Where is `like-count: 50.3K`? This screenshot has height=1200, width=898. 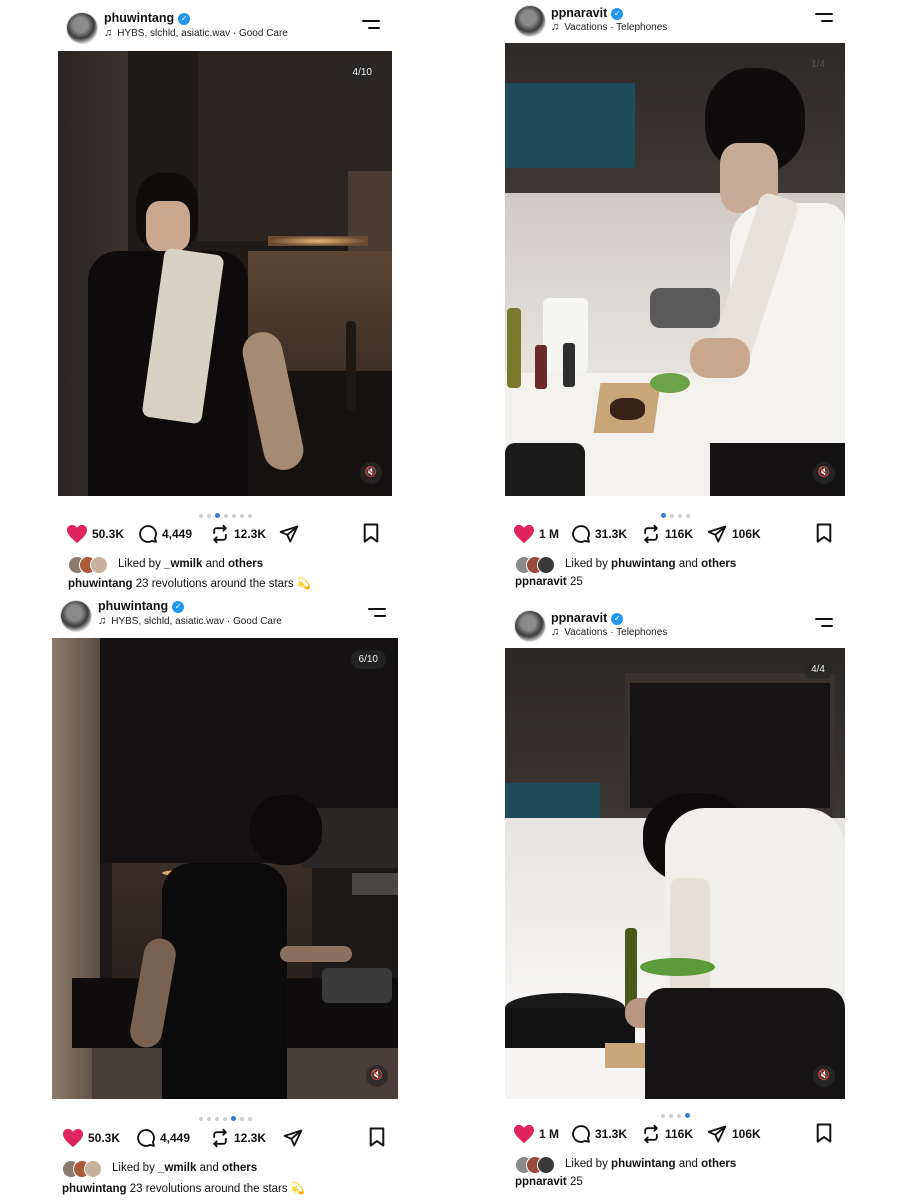
like-count: 50.3K is located at coordinates (108, 534).